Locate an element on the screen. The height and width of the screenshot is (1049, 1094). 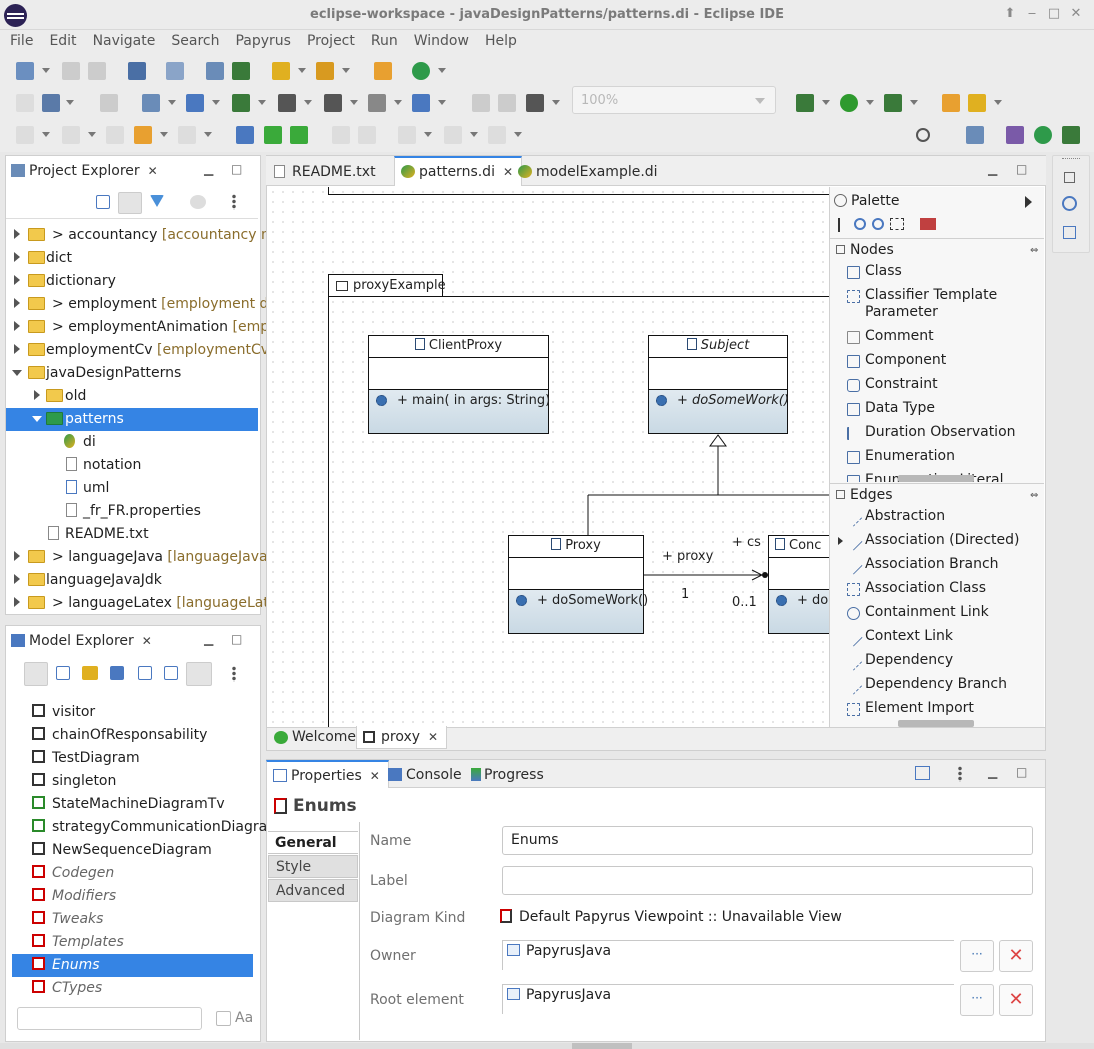
operation-label: + do is located at coordinates (812, 600).